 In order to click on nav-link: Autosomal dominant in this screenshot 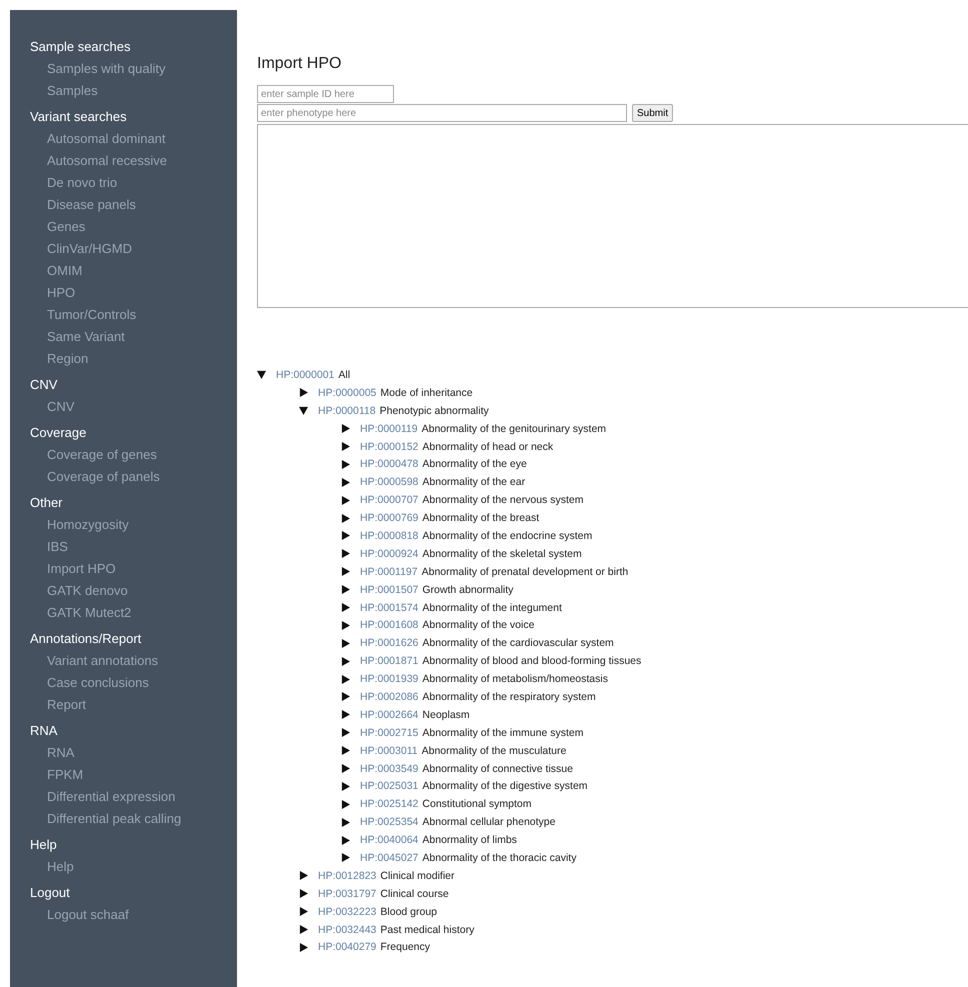, I will do `click(98, 139)`.